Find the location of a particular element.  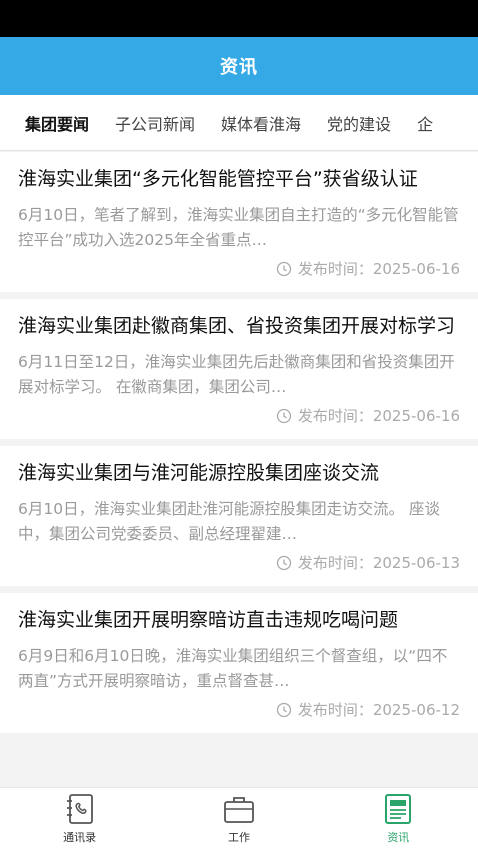

news-title: 淮海实业集团赴徽商集团、省投资集团开展对标学习 is located at coordinates (237, 326).